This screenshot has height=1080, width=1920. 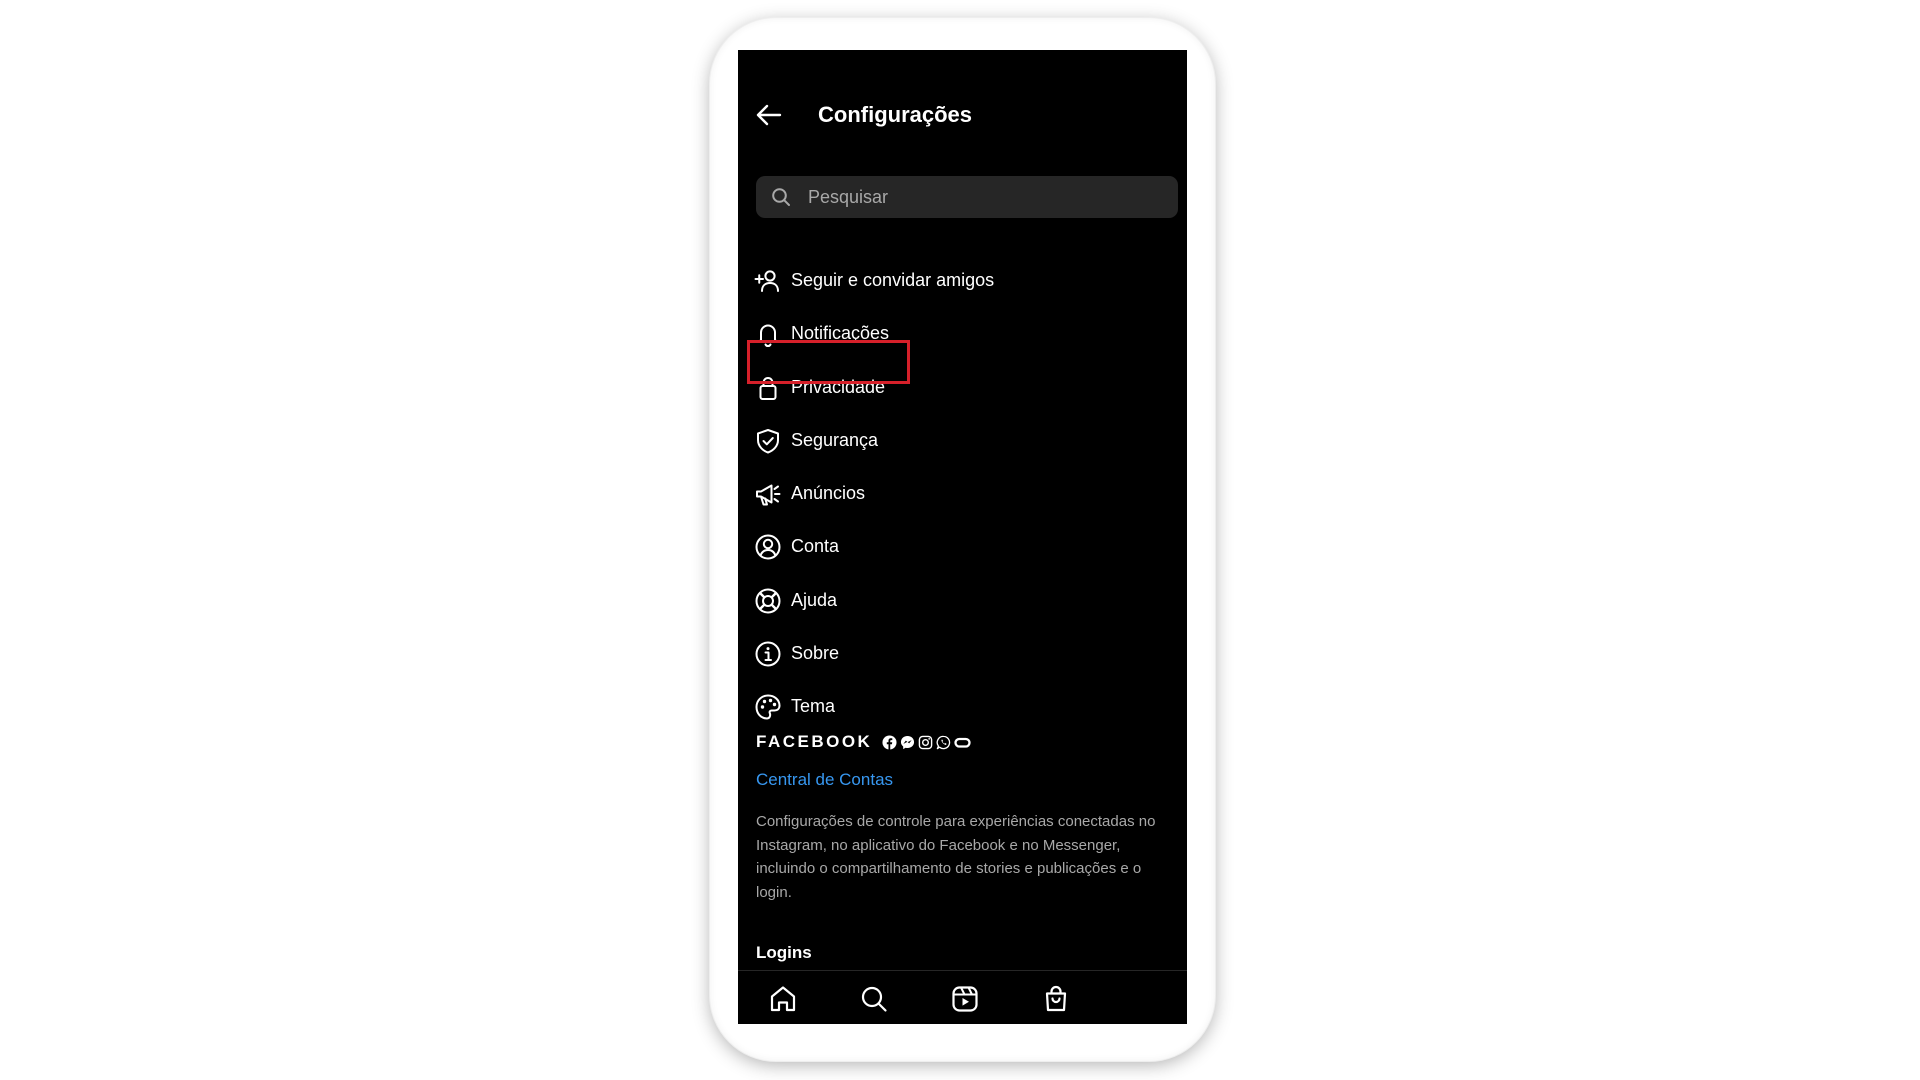 I want to click on menu-item-theme: Tema, so click(x=962, y=707).